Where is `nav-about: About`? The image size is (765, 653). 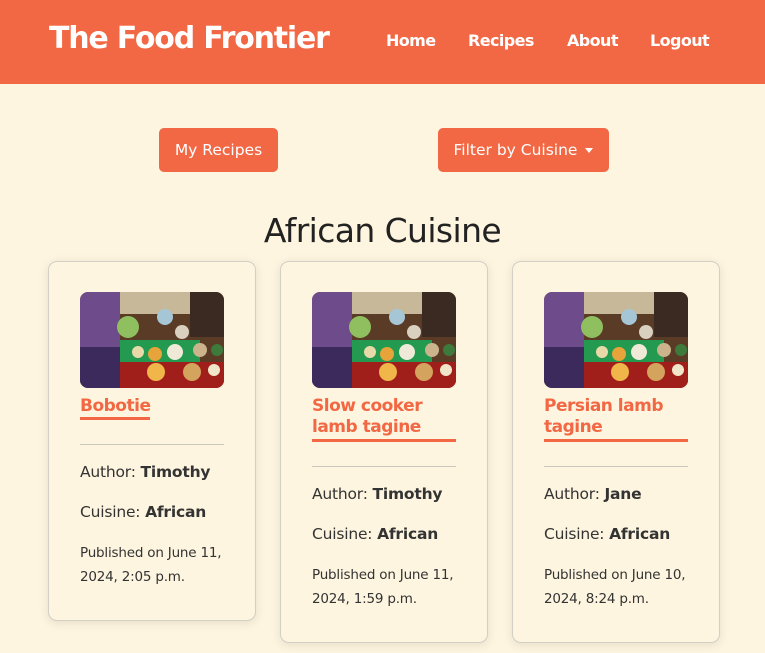 nav-about: About is located at coordinates (592, 40).